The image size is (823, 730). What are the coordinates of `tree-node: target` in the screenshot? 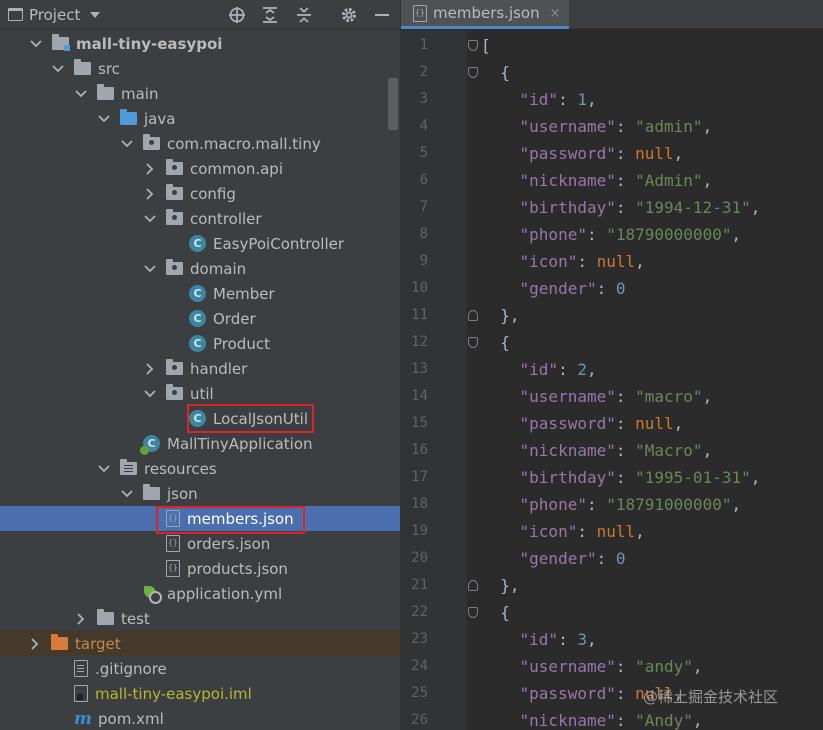 It's located at (86, 643).